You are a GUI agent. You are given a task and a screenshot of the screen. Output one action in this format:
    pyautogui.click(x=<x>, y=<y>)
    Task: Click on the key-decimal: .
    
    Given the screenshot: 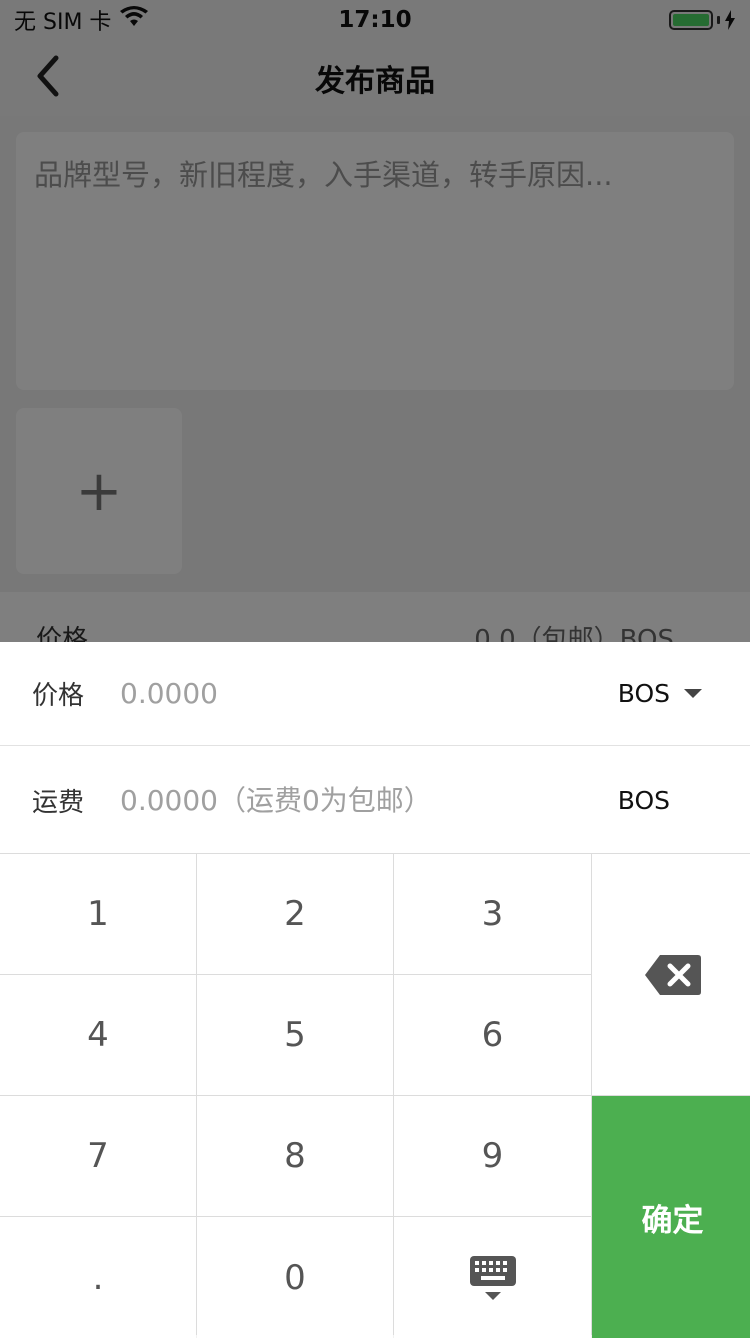 What is the action you would take?
    pyautogui.click(x=98, y=1277)
    